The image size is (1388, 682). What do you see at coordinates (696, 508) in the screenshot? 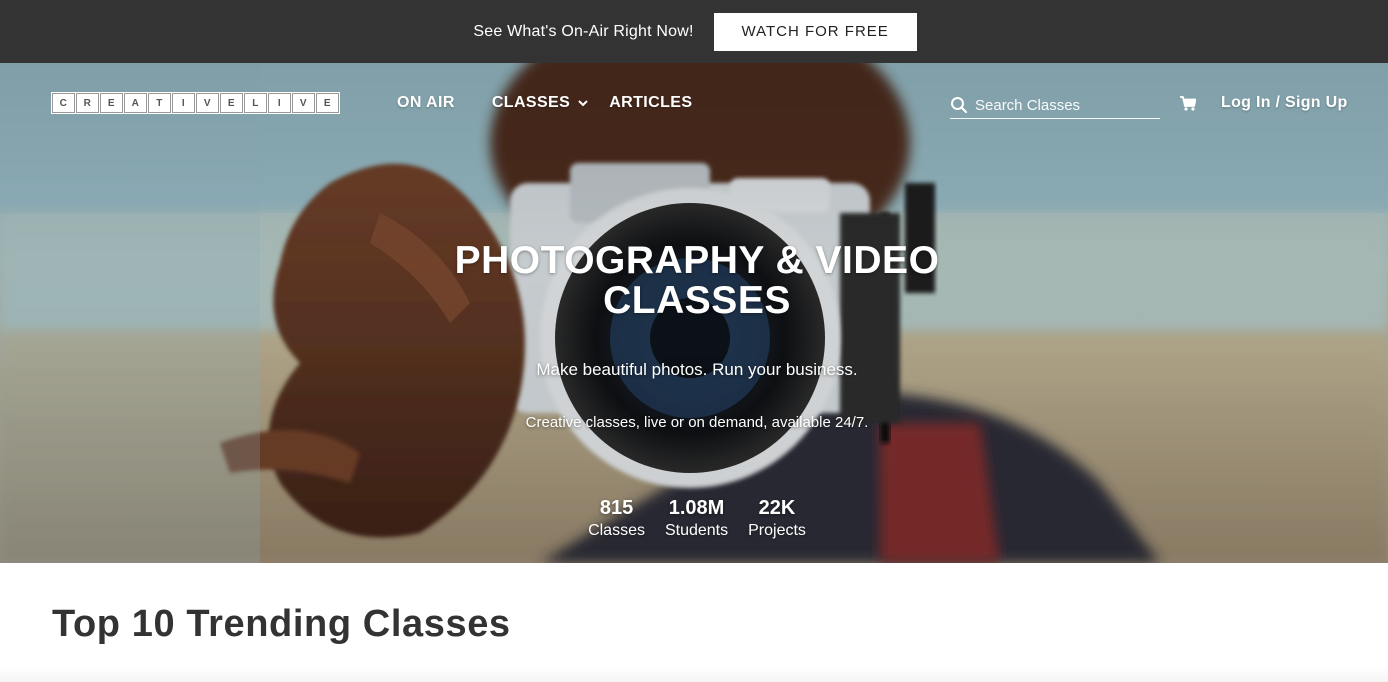
I see `stat-value: 1.08M` at bounding box center [696, 508].